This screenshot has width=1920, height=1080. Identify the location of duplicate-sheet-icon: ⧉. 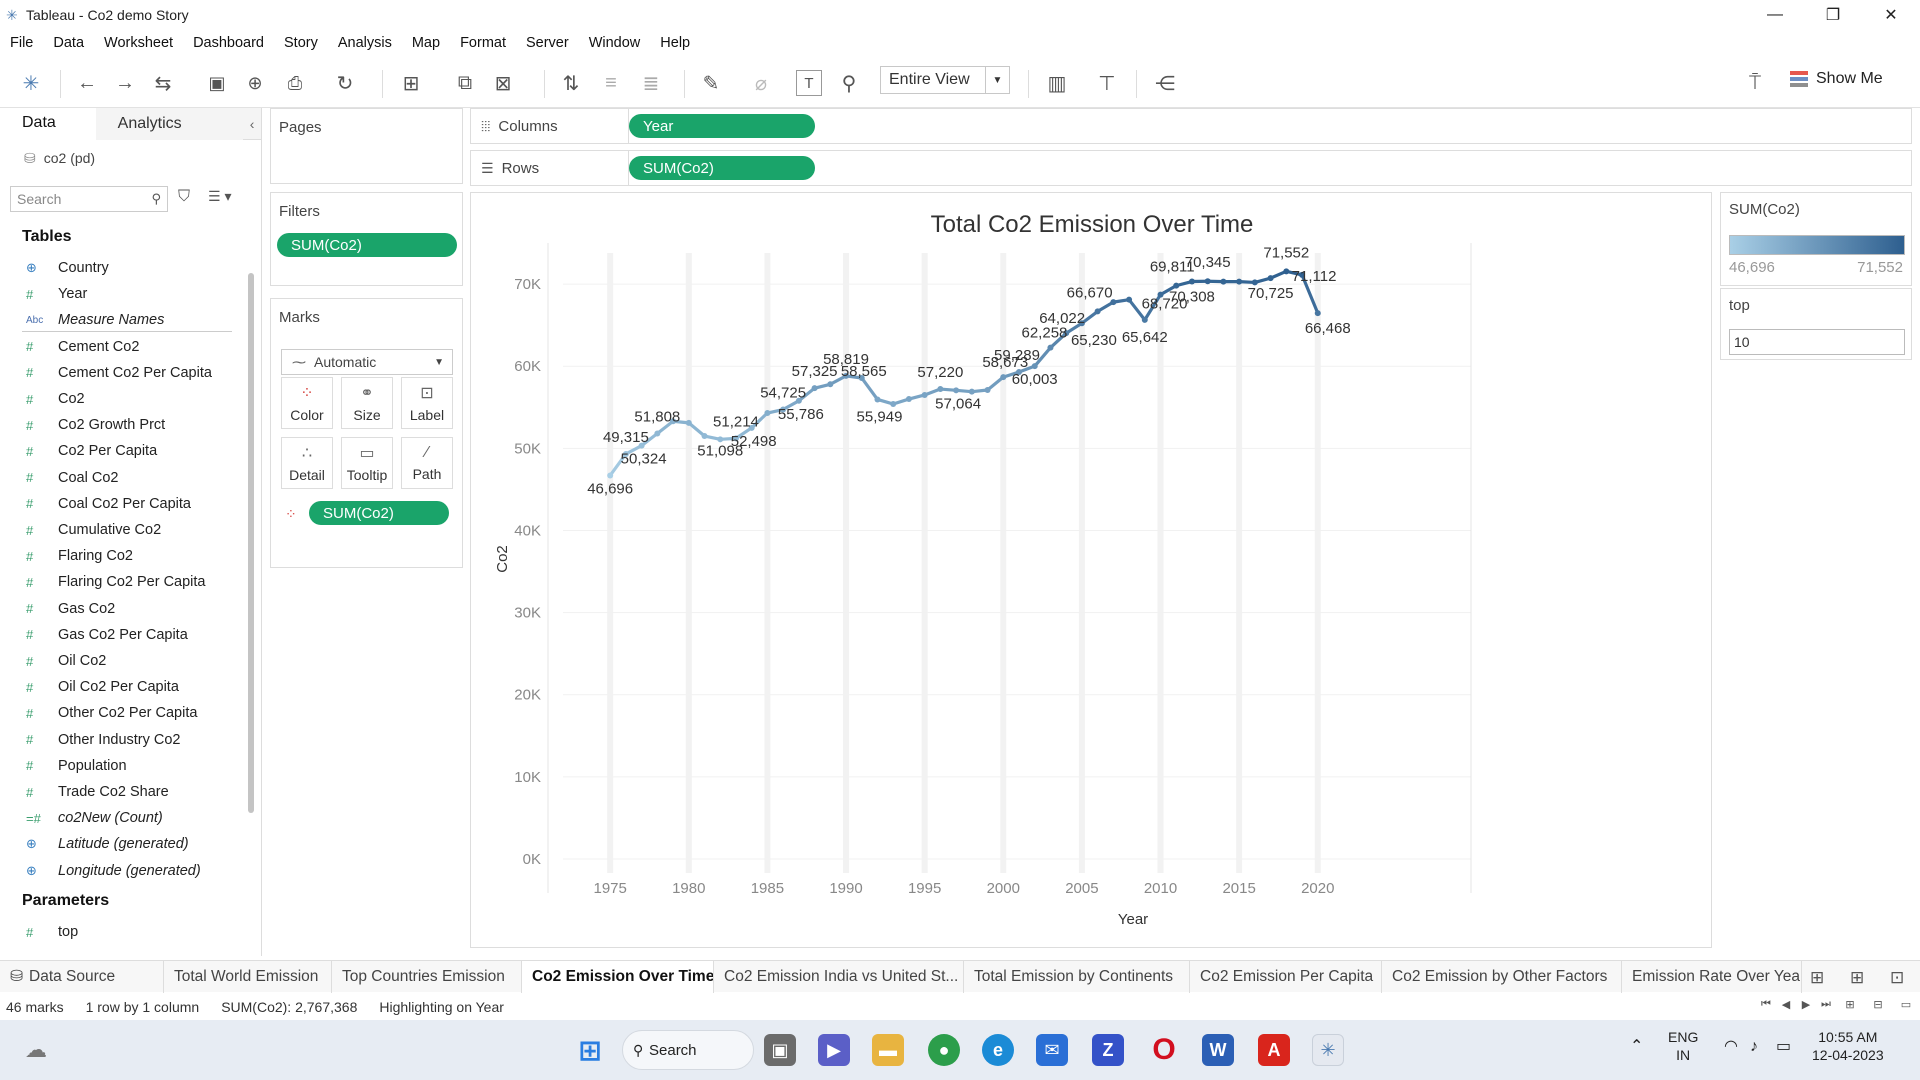
(465, 83).